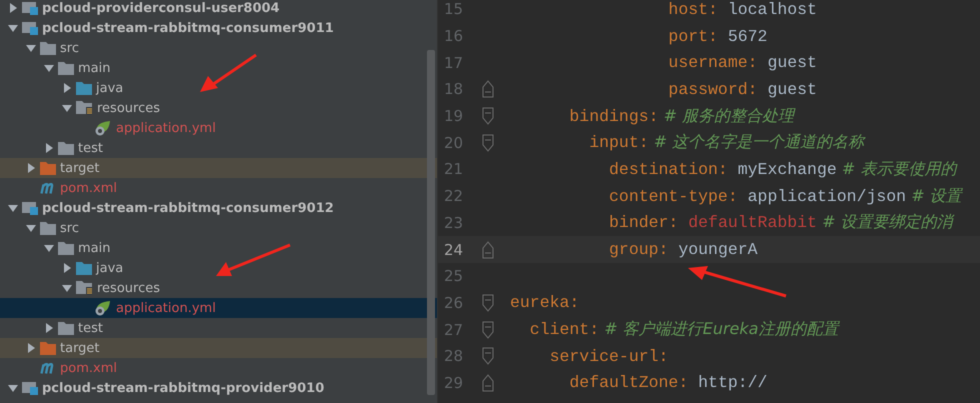  I want to click on line-number: 18, so click(454, 89).